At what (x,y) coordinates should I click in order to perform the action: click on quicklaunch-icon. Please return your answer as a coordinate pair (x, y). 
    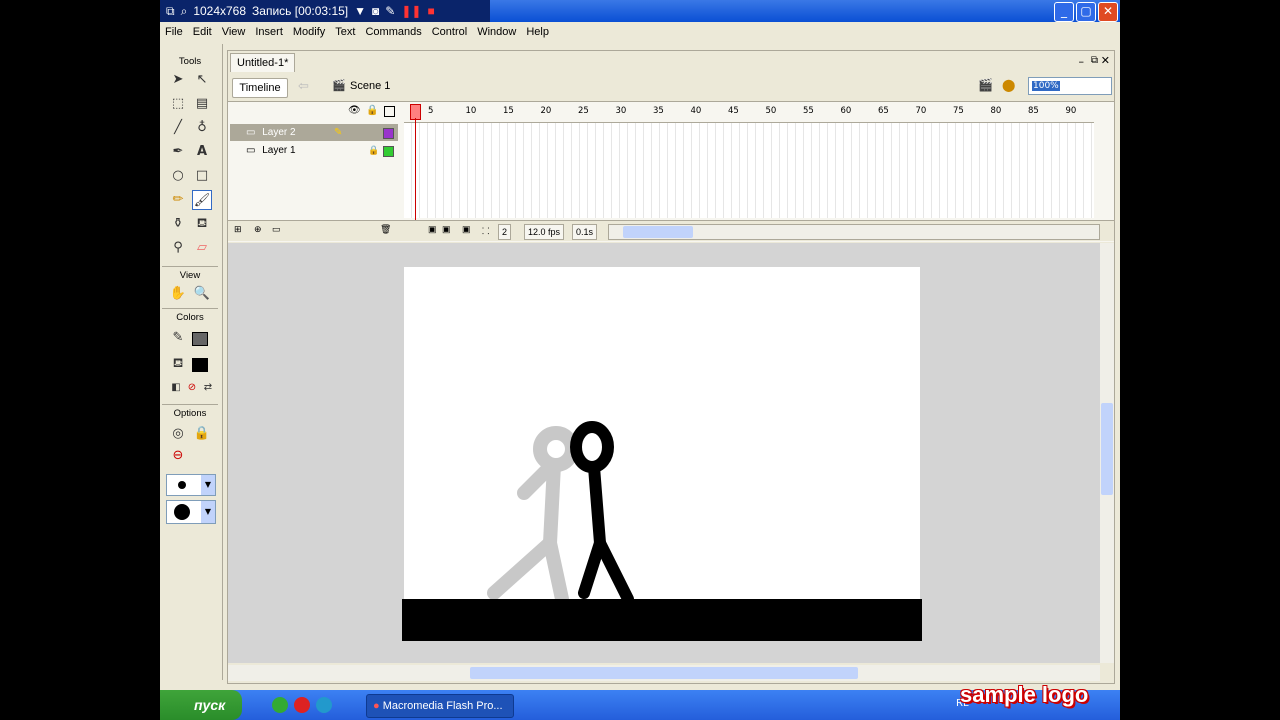
    Looking at the image, I should click on (280, 705).